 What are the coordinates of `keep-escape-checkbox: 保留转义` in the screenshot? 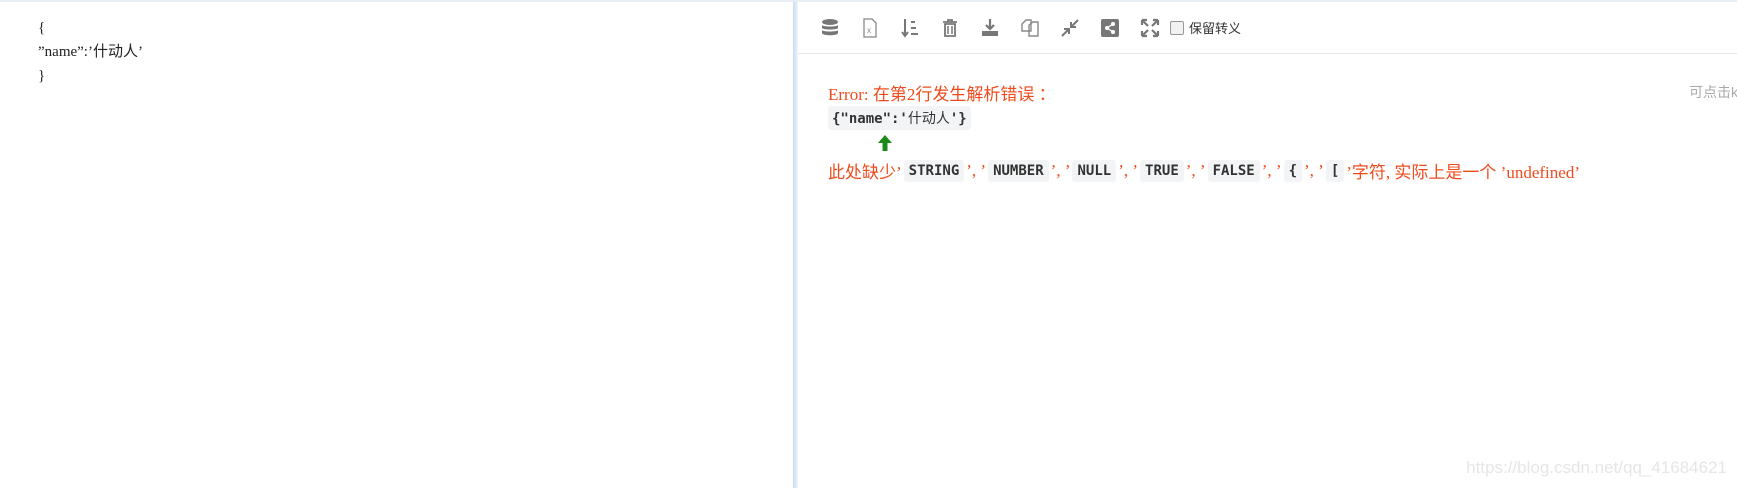 It's located at (1205, 27).